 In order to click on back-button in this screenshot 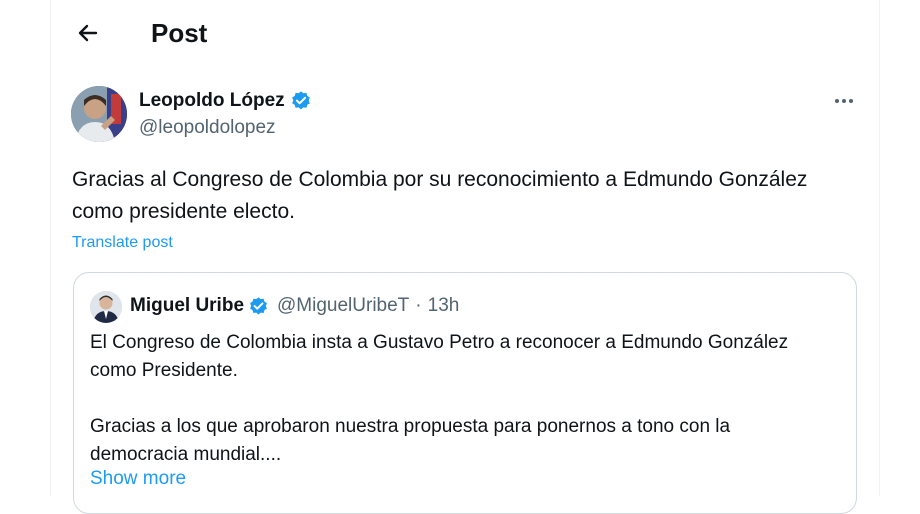, I will do `click(88, 33)`.